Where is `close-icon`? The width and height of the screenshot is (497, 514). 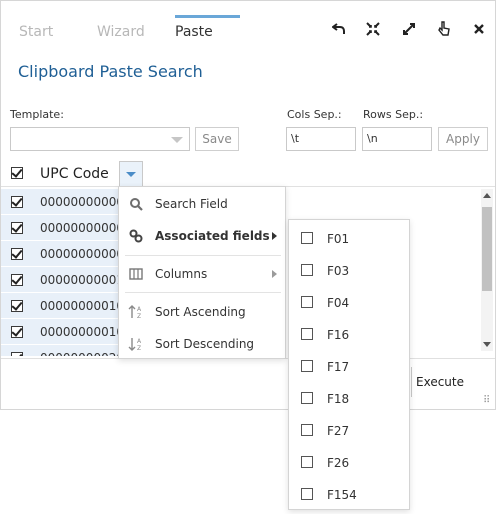 close-icon is located at coordinates (479, 29).